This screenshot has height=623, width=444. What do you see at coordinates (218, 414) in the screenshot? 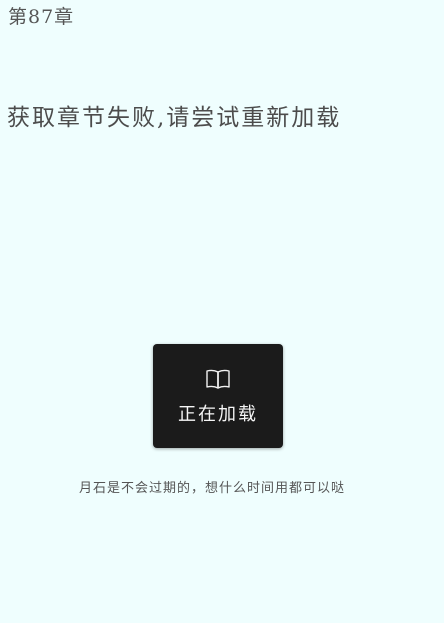
I see `loading-label: 正在加载` at bounding box center [218, 414].